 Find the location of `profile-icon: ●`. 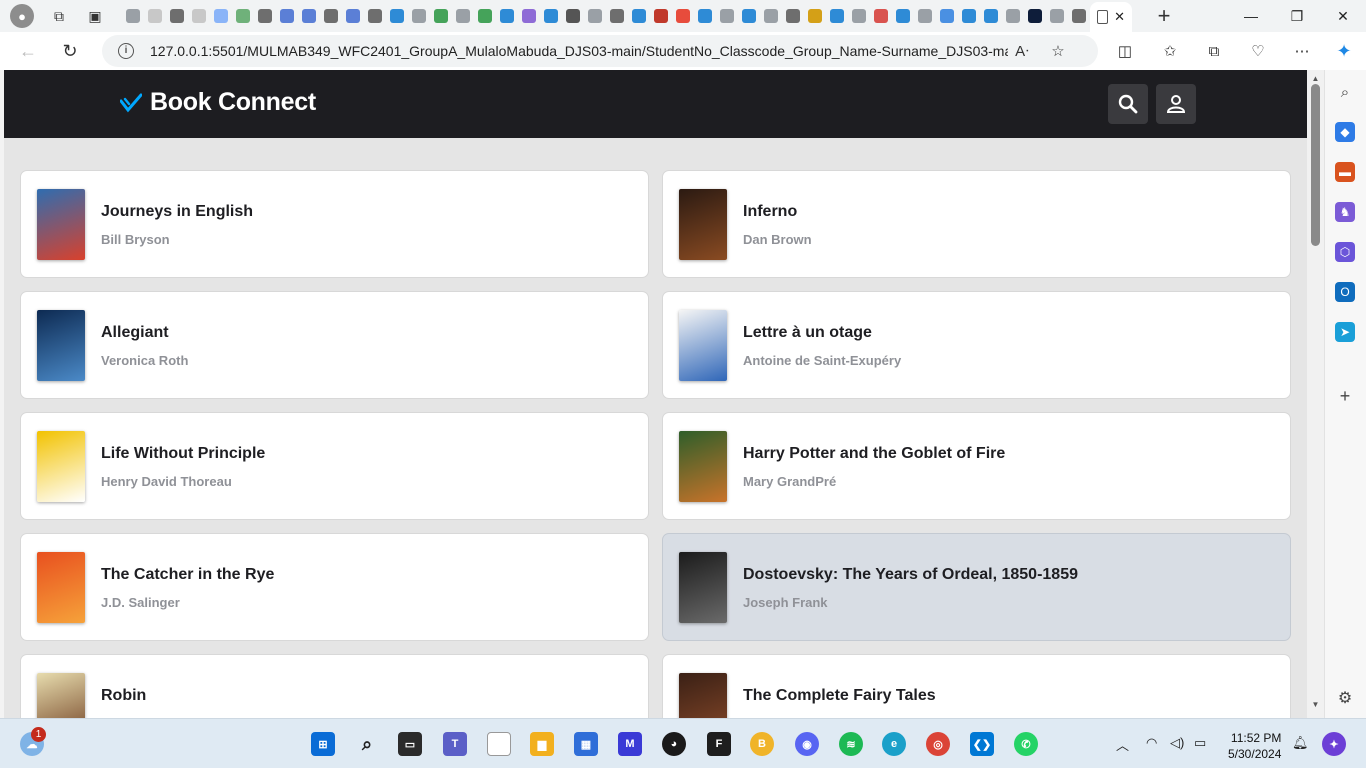

profile-icon: ● is located at coordinates (22, 16).